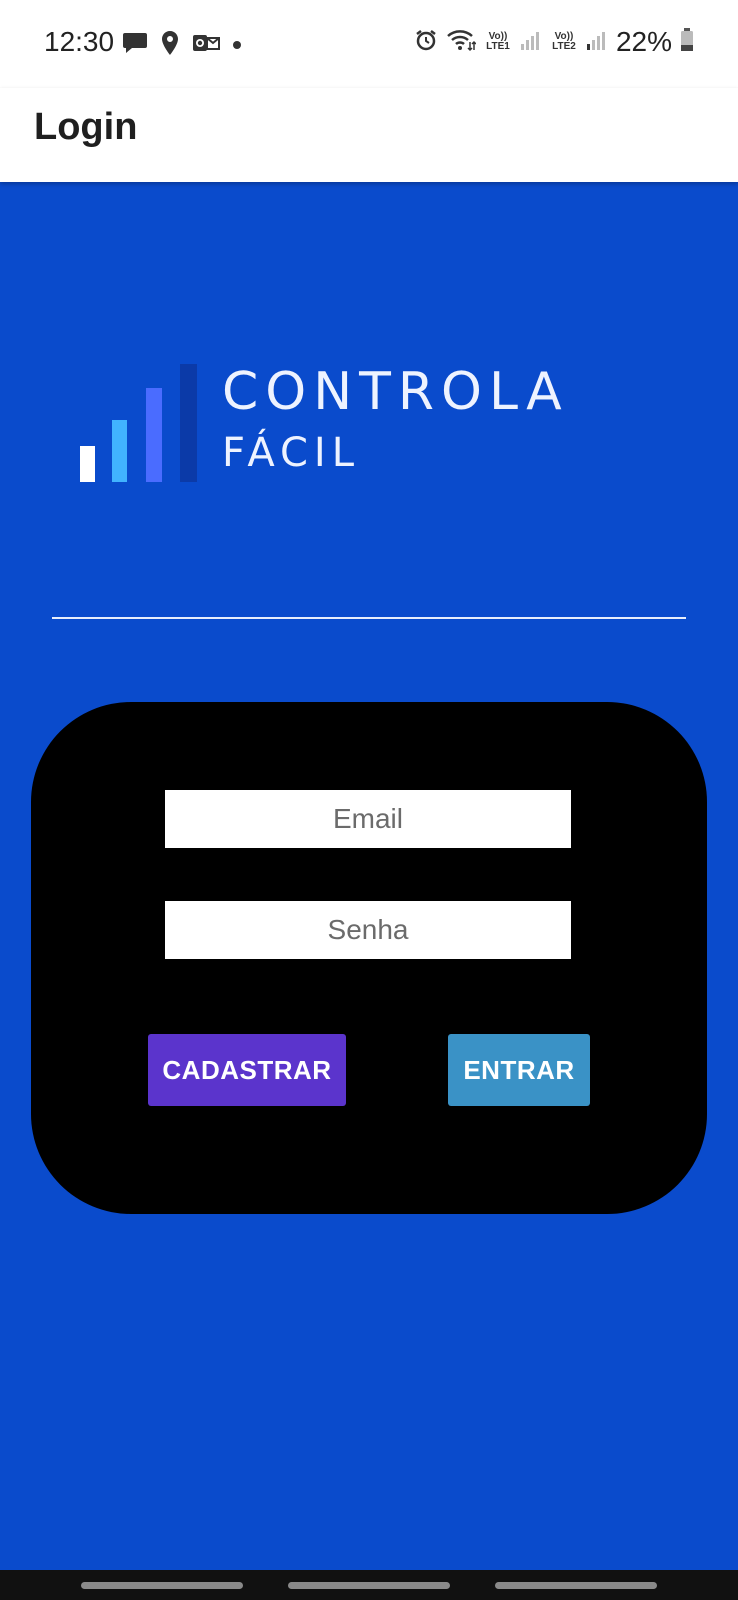 The image size is (738, 1600). I want to click on chat-bubble-icon, so click(135, 45).